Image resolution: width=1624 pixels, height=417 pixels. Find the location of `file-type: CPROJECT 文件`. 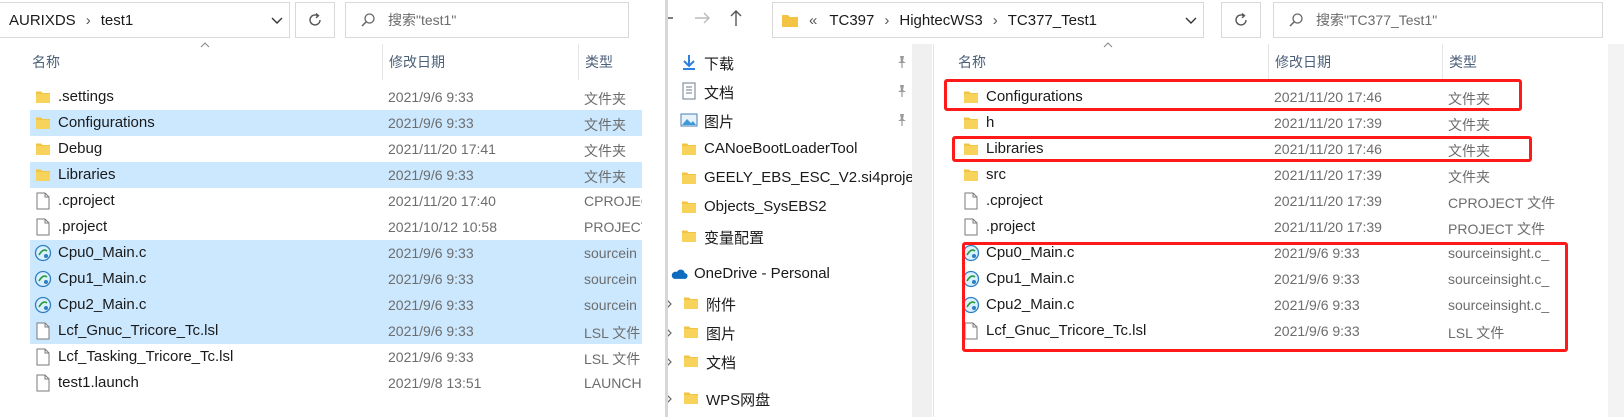

file-type: CPROJECT 文件 is located at coordinates (1502, 203).